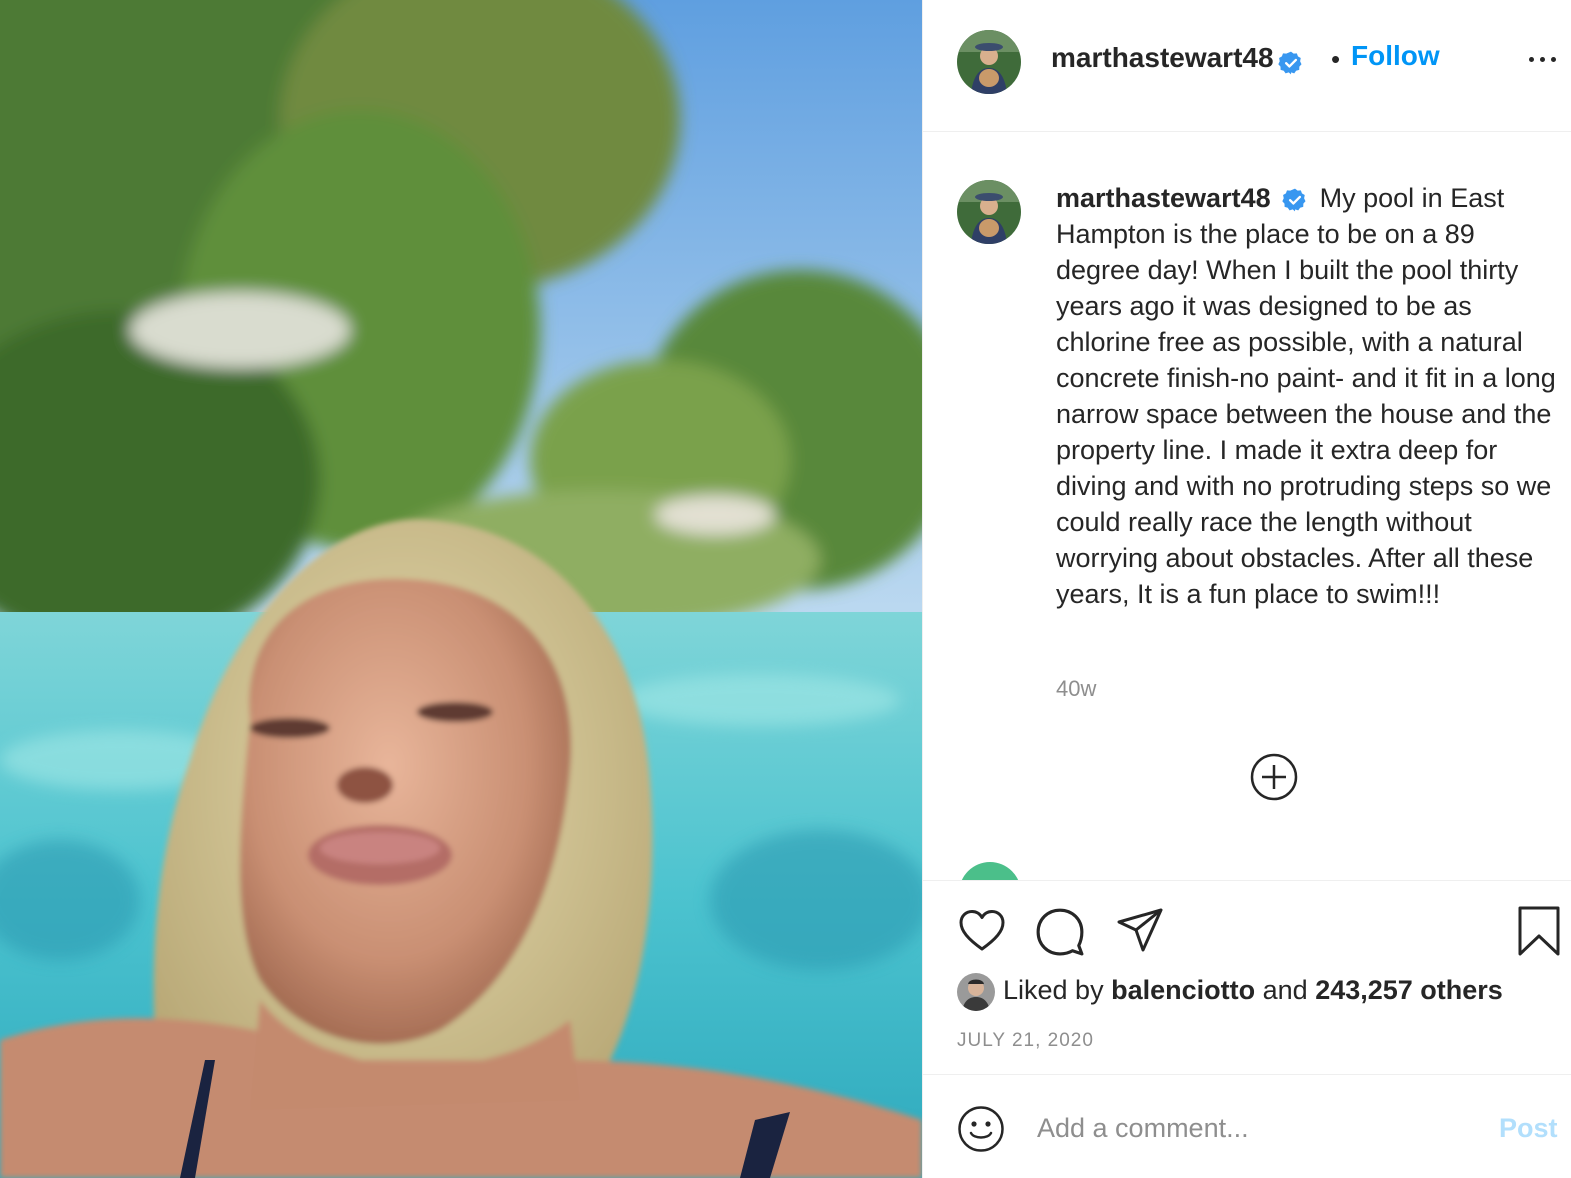 Image resolution: width=1571 pixels, height=1178 pixels. I want to click on post-date: JULY 21, 2020, so click(1025, 1041).